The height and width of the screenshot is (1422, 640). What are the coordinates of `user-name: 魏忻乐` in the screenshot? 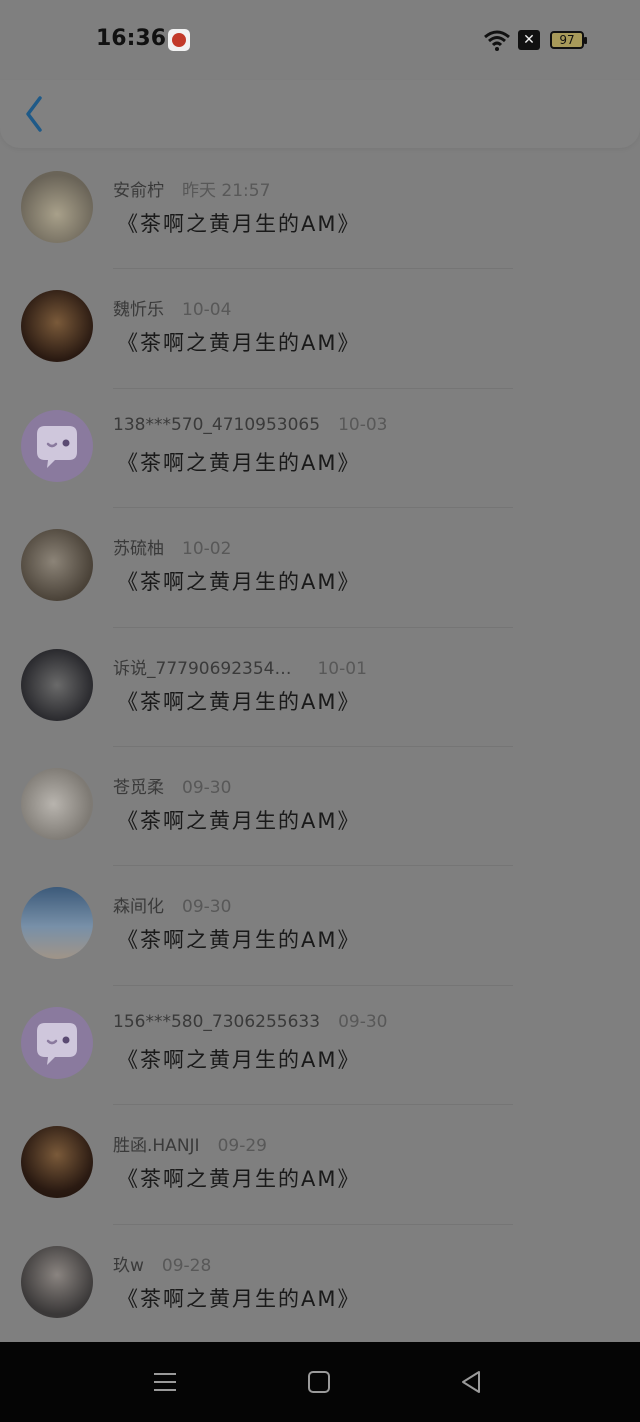 It's located at (138, 310).